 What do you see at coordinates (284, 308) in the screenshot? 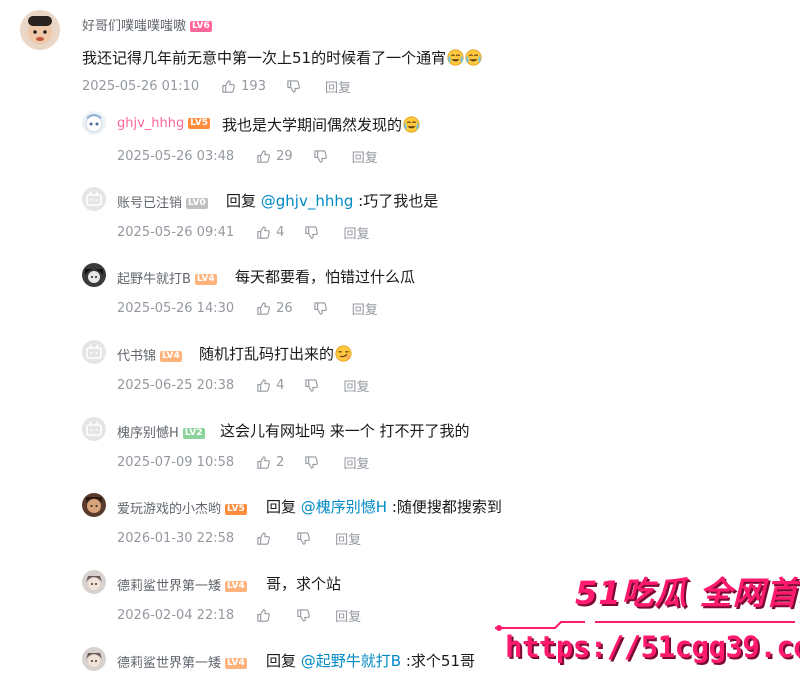
I see `like-count: 26` at bounding box center [284, 308].